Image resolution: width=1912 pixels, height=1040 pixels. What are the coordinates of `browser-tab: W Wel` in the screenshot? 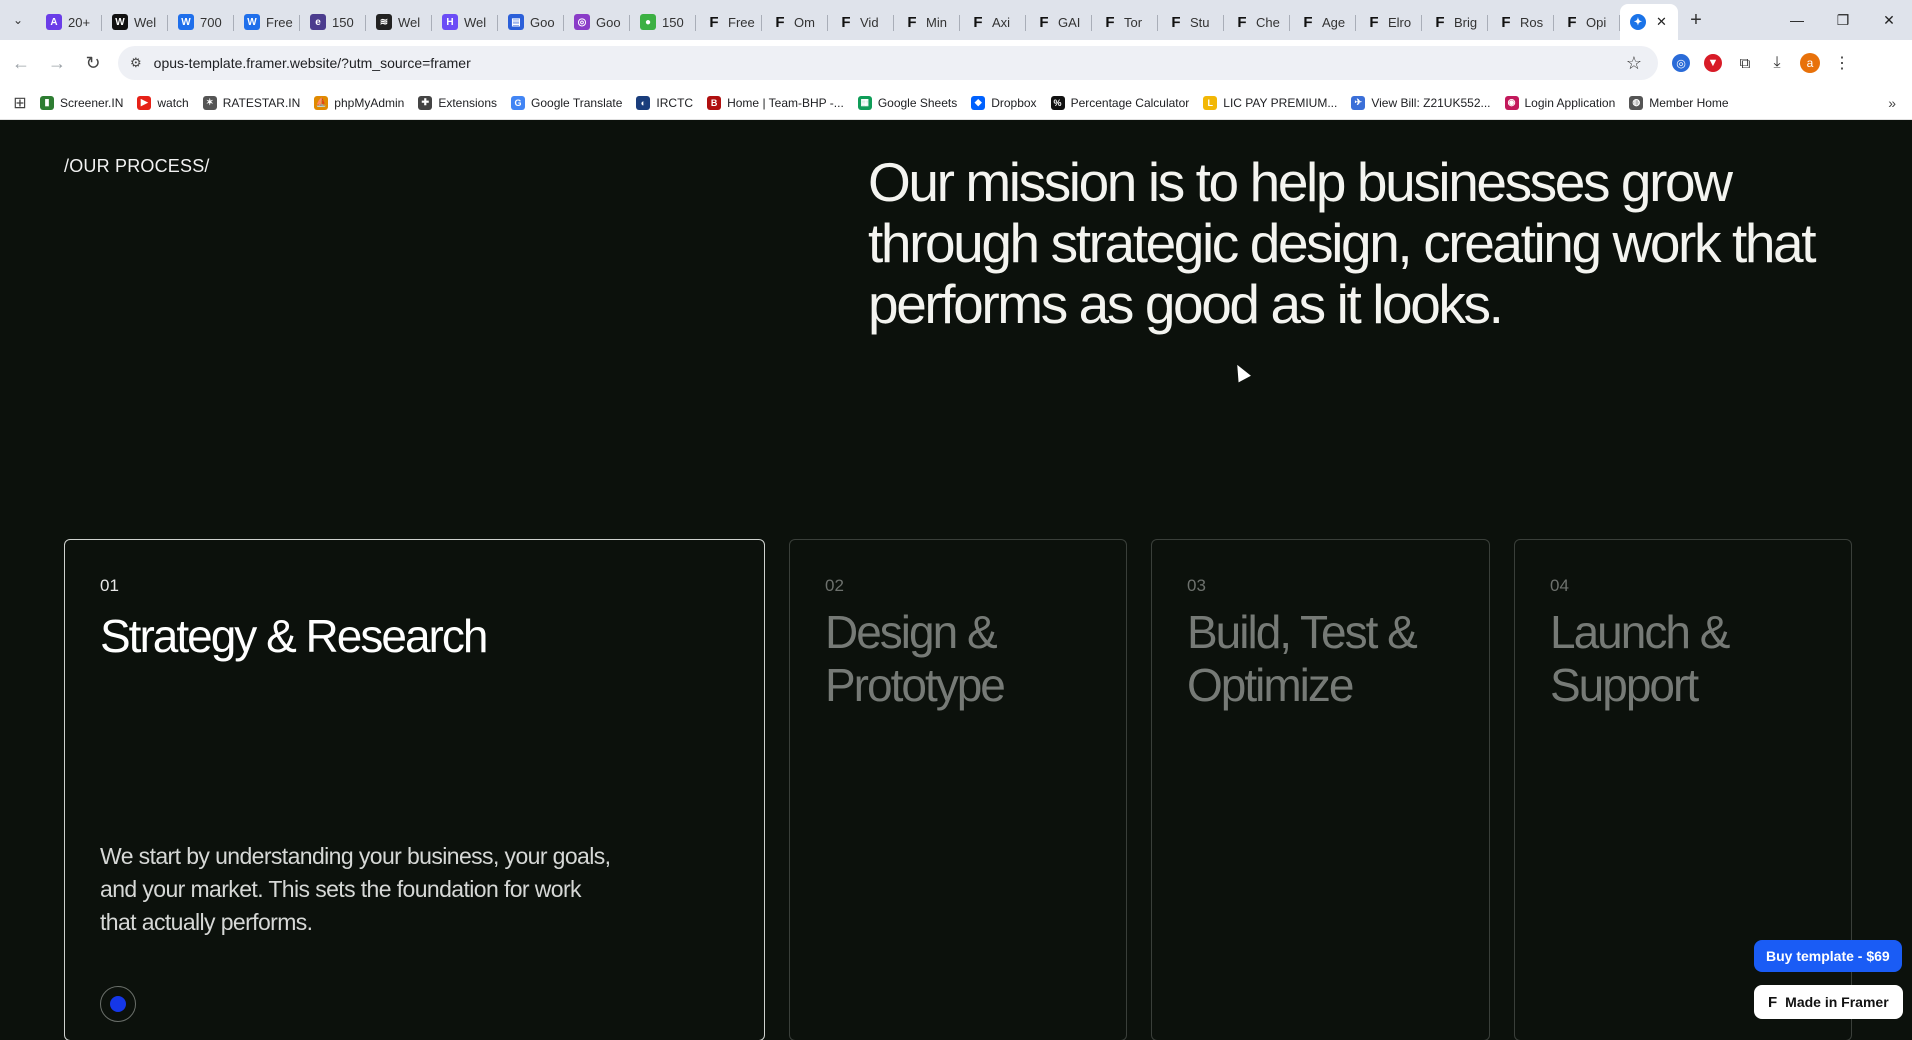 It's located at (135, 22).